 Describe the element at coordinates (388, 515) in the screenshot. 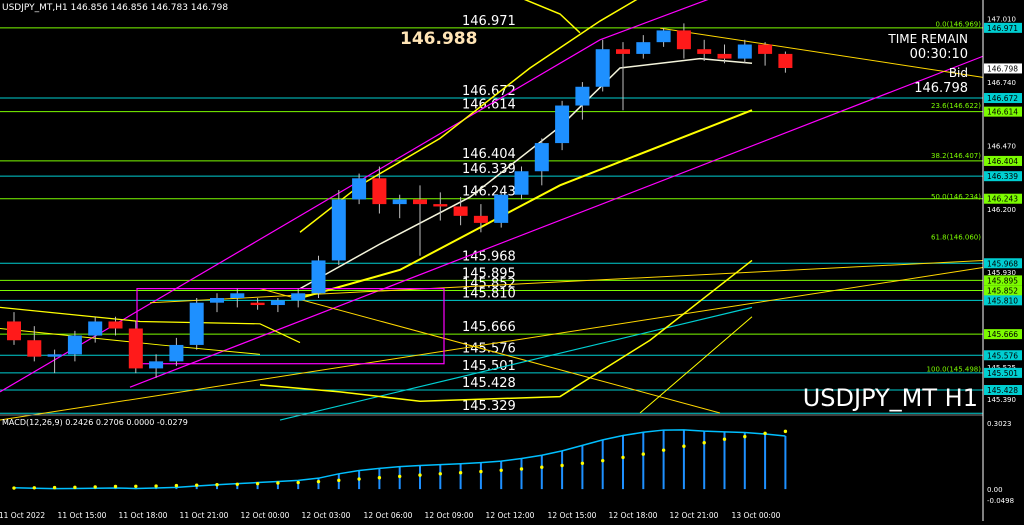

I see `time-tick-label: 12 Oct 06:00` at that location.